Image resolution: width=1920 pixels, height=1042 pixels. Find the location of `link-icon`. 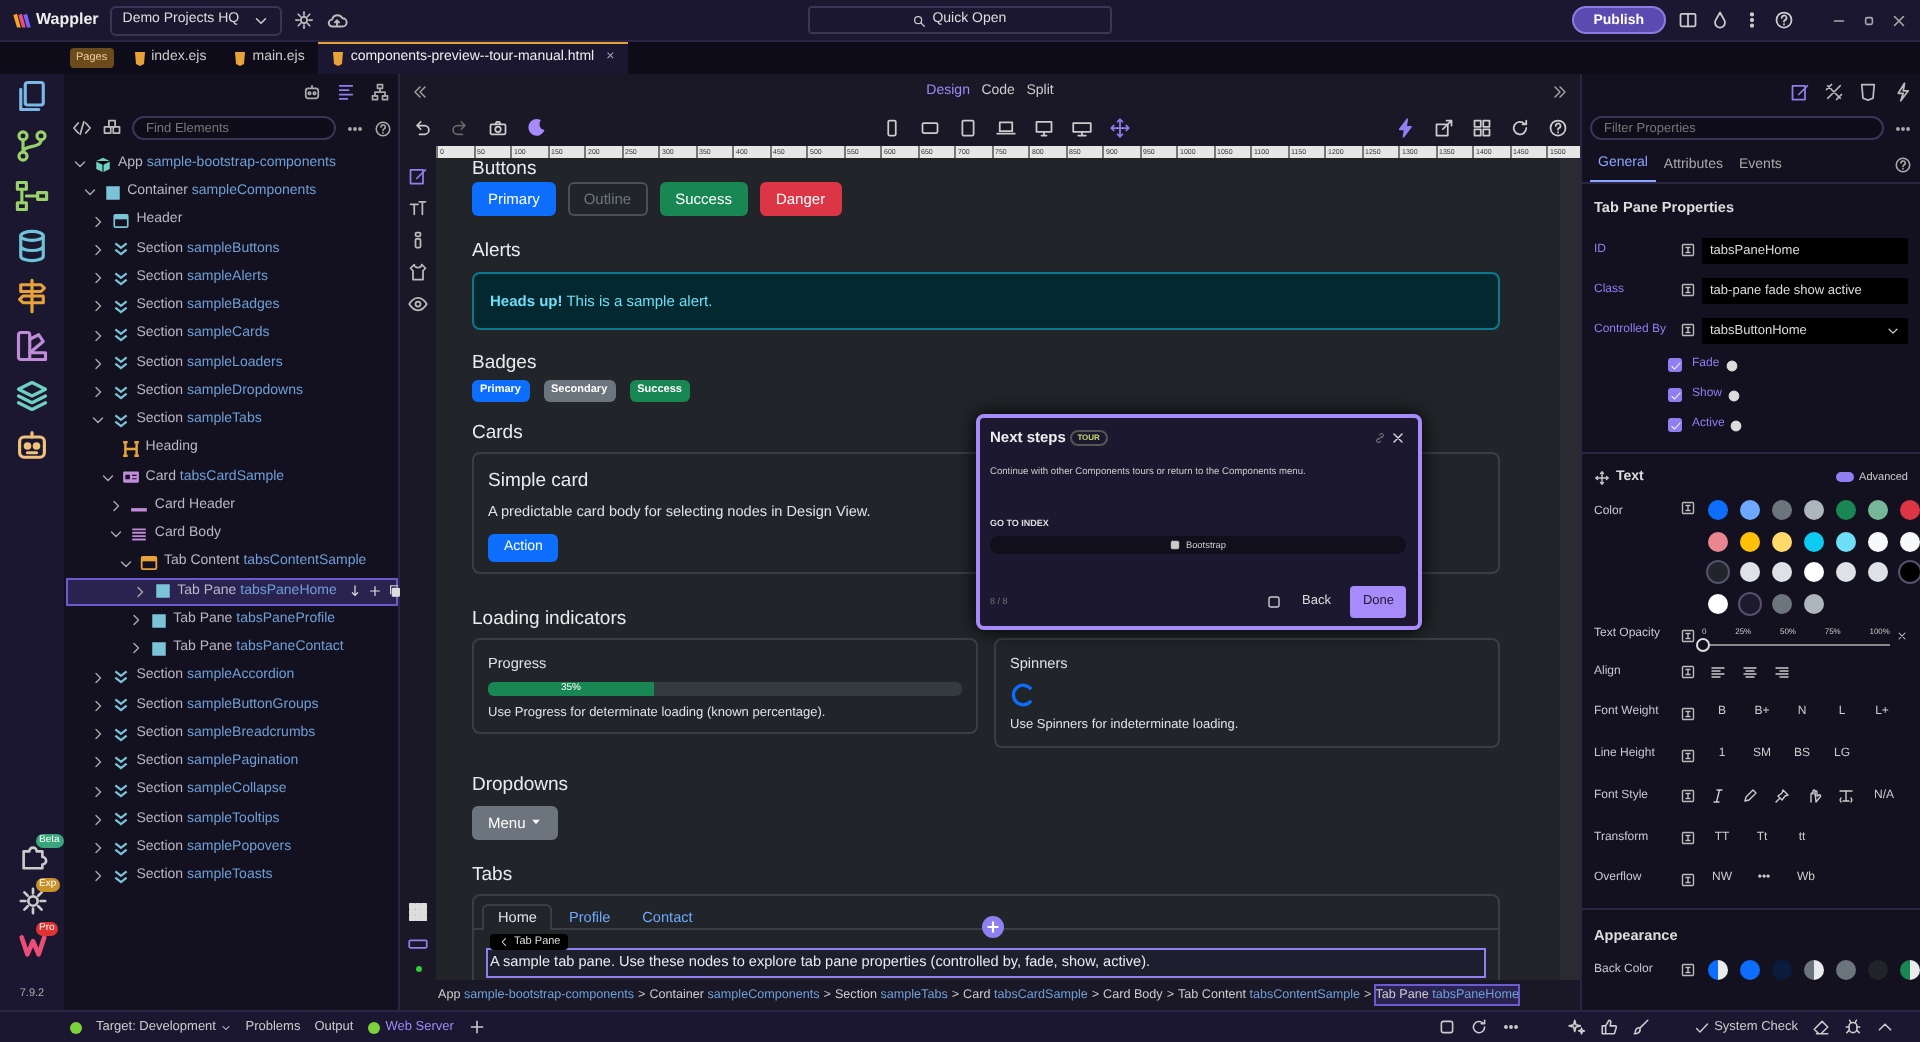

link-icon is located at coordinates (1380, 437).